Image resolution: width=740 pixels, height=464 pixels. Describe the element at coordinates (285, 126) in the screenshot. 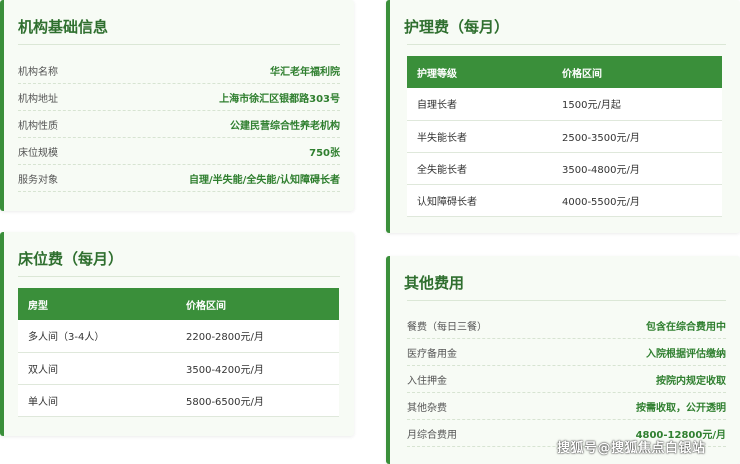

I see `info-value: 公建民营综合性养老机构` at that location.